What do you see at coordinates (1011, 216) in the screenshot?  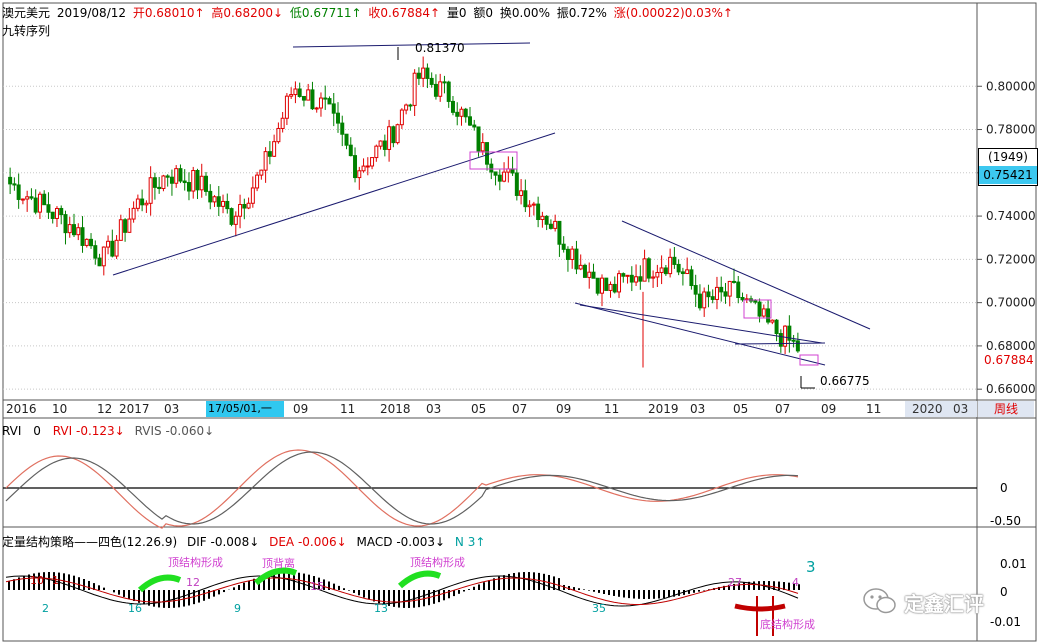 I see `price-tick-label: 0.74000` at bounding box center [1011, 216].